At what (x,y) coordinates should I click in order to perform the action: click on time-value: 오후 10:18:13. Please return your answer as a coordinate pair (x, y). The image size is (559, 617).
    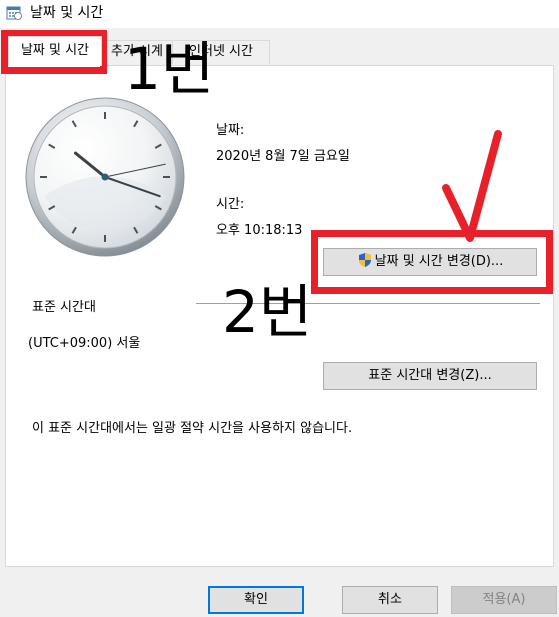
    Looking at the image, I should click on (259, 230).